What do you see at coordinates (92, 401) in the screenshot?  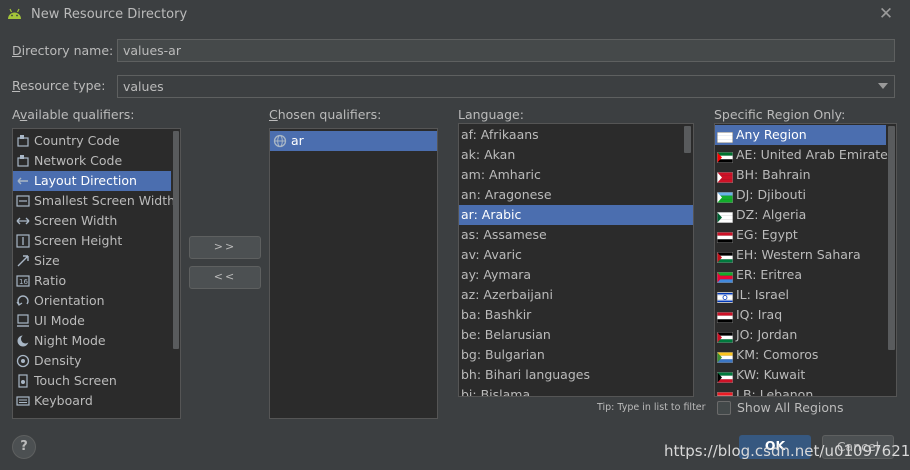 I see `available-qualifier-item: Keyboard` at bounding box center [92, 401].